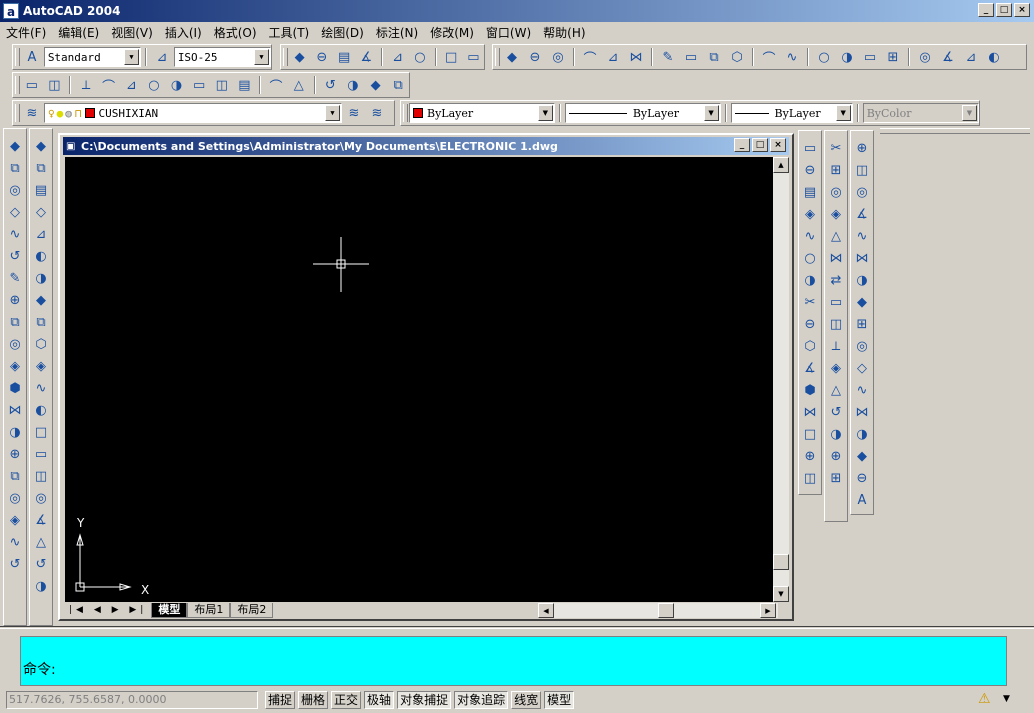  I want to click on scroll-left-button: ◀, so click(546, 610).